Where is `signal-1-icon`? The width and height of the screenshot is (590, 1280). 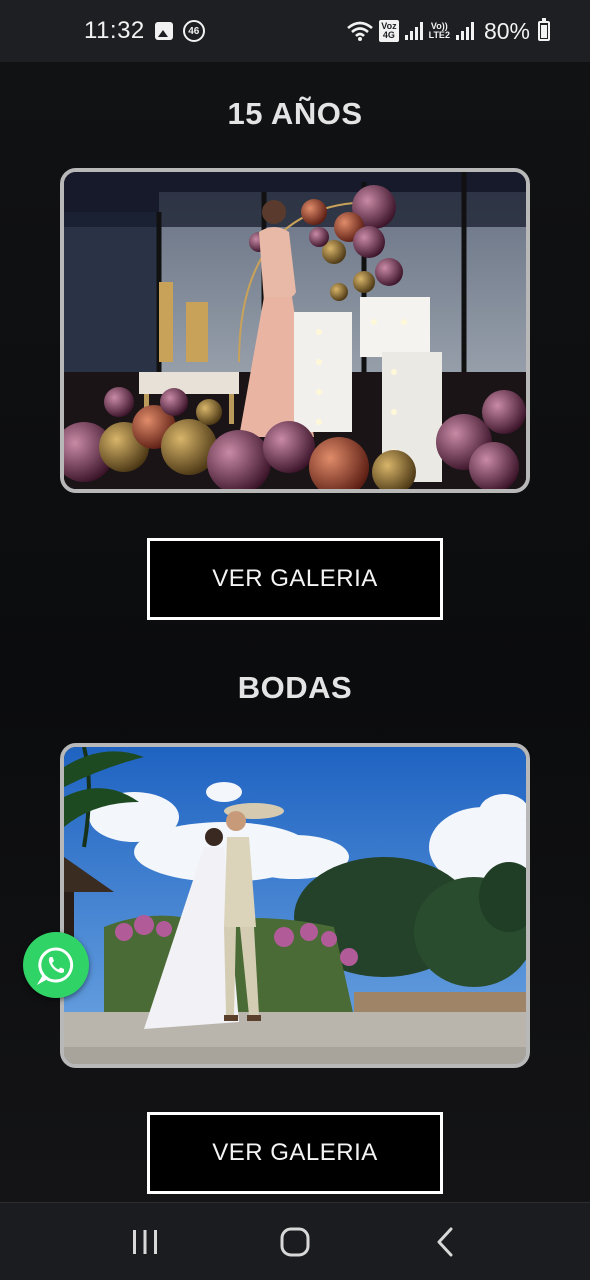
signal-1-icon is located at coordinates (413, 31).